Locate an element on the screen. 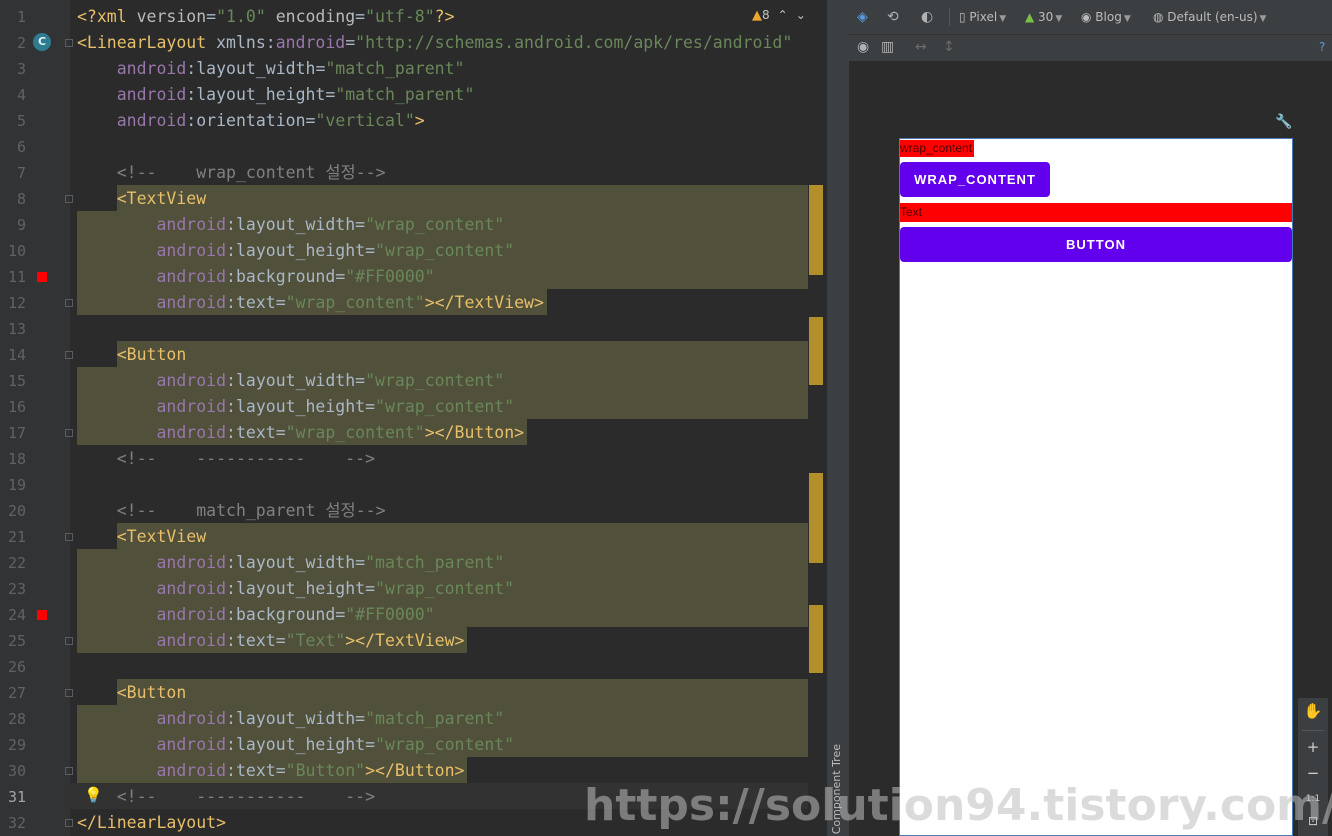 Image resolution: width=1332 pixels, height=836 pixels. code-token: <!-- ----------- --> is located at coordinates (226, 458).